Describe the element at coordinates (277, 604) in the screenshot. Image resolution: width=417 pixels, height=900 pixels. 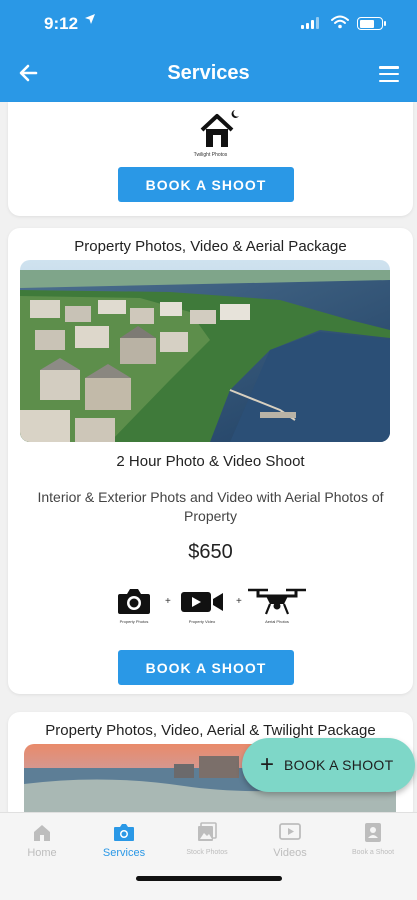
I see `drone-icon` at that location.